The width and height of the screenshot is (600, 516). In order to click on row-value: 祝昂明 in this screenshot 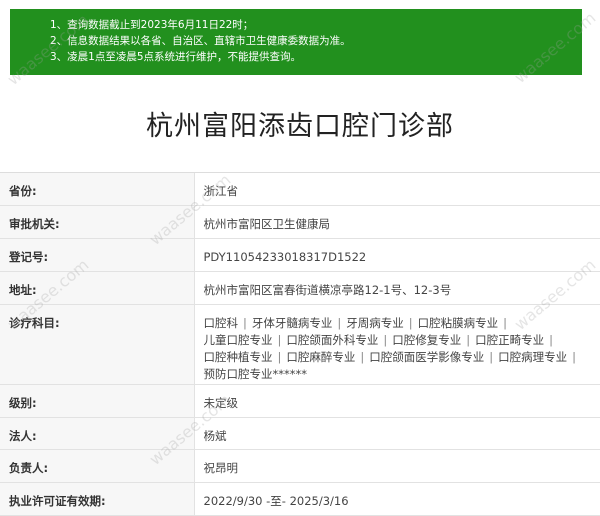, I will do `click(397, 466)`.